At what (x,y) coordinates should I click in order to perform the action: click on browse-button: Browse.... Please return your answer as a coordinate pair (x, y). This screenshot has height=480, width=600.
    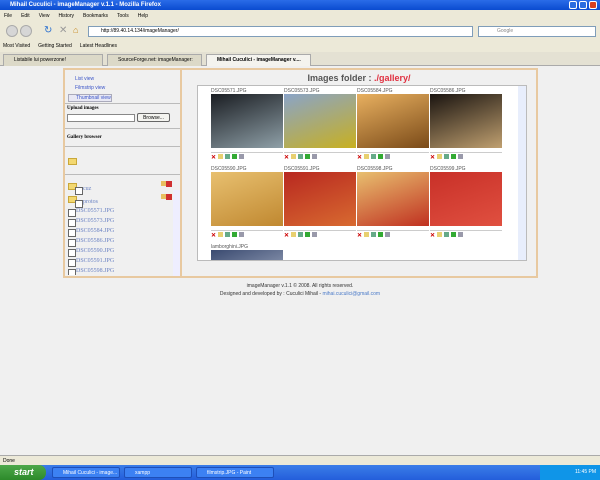
    Looking at the image, I should click on (153, 117).